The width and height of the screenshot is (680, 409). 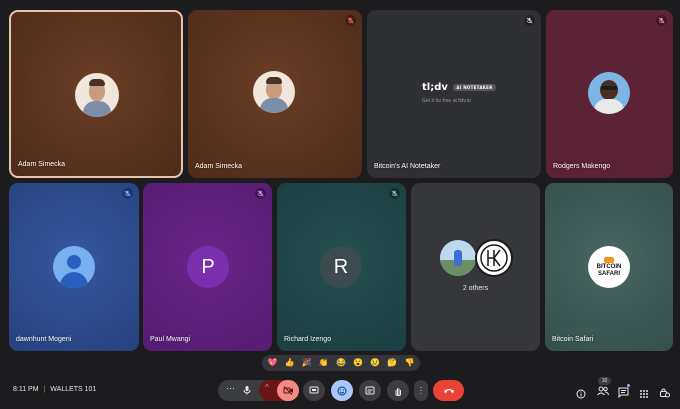 I want to click on notetaker-logo-text: tl;dv, so click(x=435, y=87).